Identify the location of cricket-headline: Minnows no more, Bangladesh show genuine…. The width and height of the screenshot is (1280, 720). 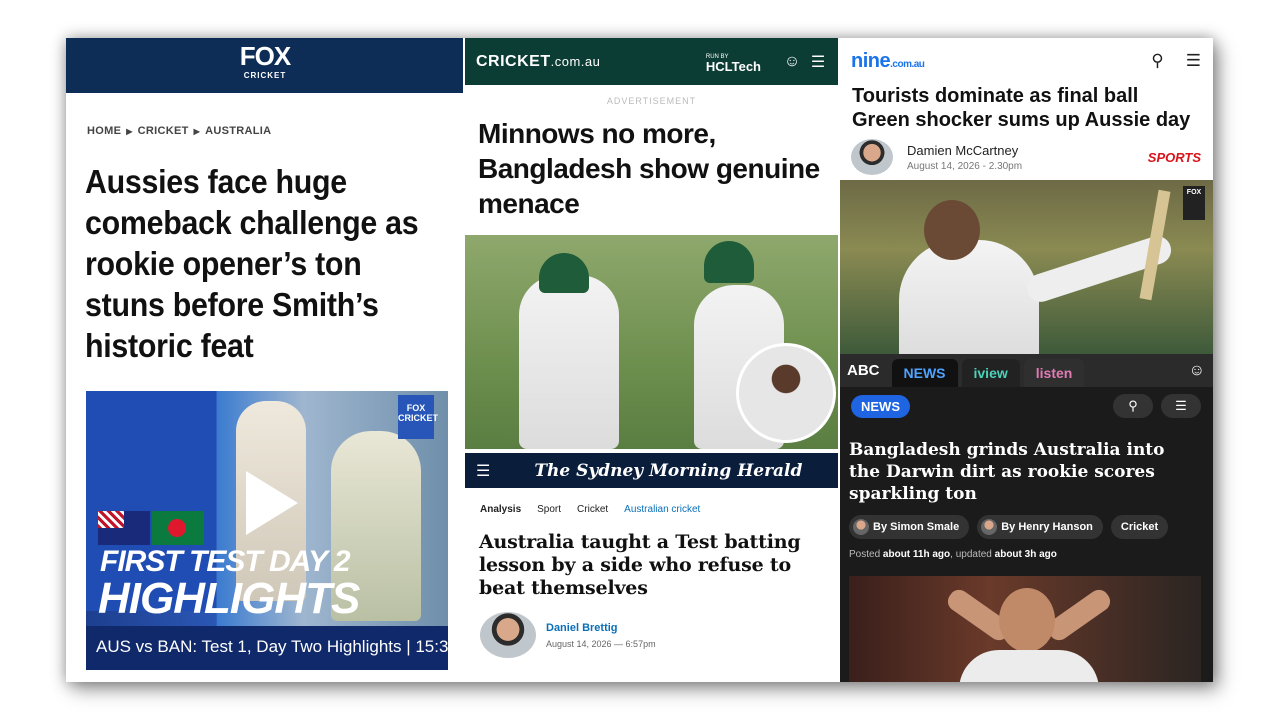
(653, 168).